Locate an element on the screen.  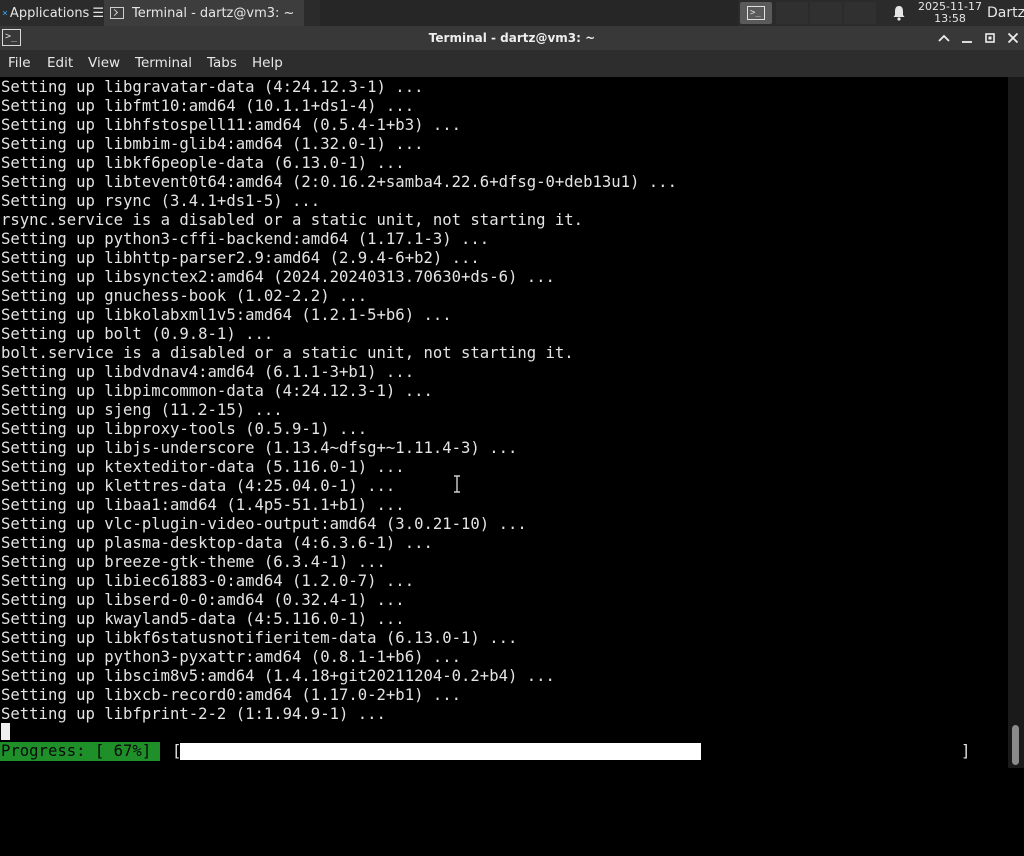
taskbar-terminal-button: Terminal - dartz@vm3: ~ is located at coordinates (204, 13).